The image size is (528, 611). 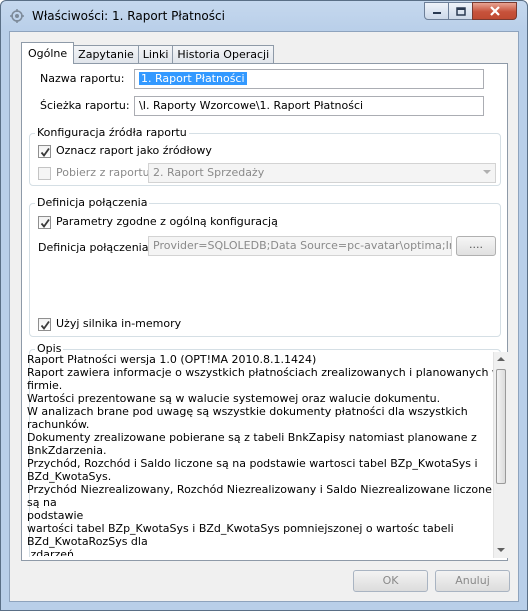 I want to click on fetch-from-checkbox, so click(x=44, y=173).